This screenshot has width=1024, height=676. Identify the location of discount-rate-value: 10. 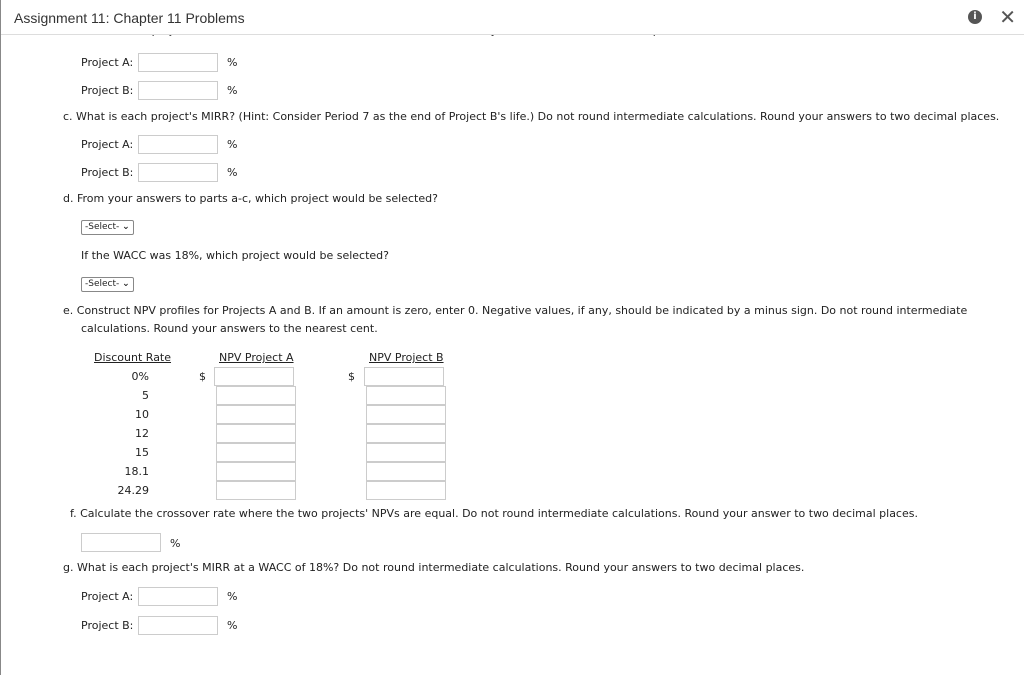
(142, 414).